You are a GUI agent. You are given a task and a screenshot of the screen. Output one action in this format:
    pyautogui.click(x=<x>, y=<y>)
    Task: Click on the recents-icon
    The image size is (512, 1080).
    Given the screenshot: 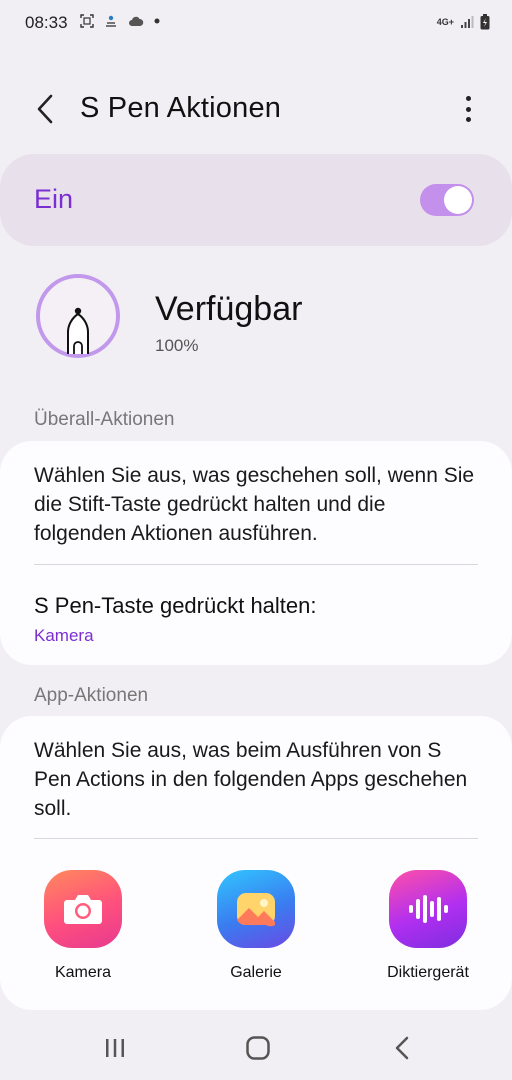 What is the action you would take?
    pyautogui.click(x=115, y=1048)
    